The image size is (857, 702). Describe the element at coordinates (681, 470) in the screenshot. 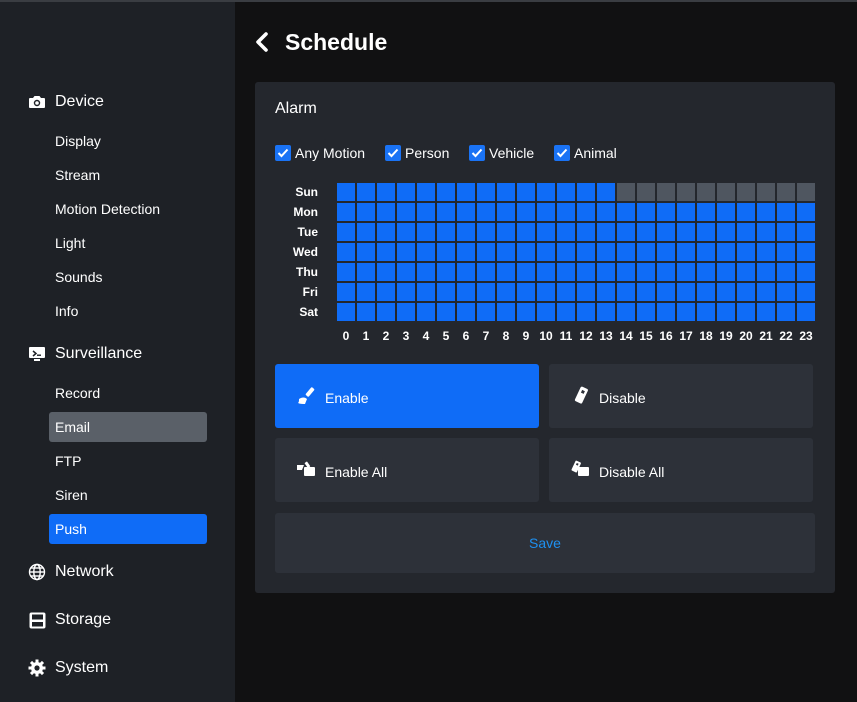

I see `disable-all-button: Disable All` at that location.